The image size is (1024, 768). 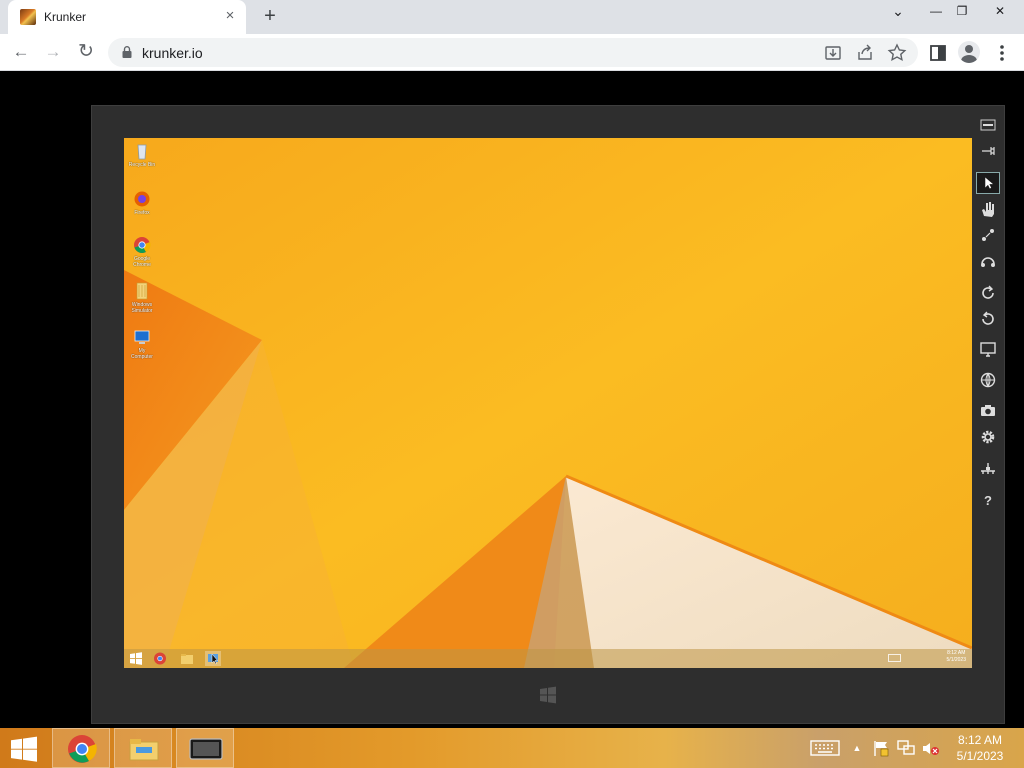 I want to click on desktop-icon-windows-simulator: Windows Simulator, so click(x=142, y=298).